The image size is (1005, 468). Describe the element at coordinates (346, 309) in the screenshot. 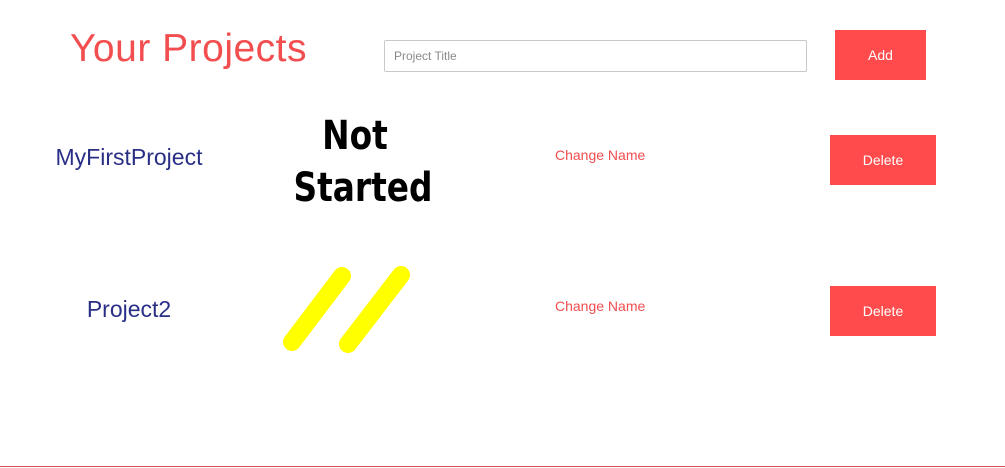

I see `yellow-double-stroke-icon` at that location.